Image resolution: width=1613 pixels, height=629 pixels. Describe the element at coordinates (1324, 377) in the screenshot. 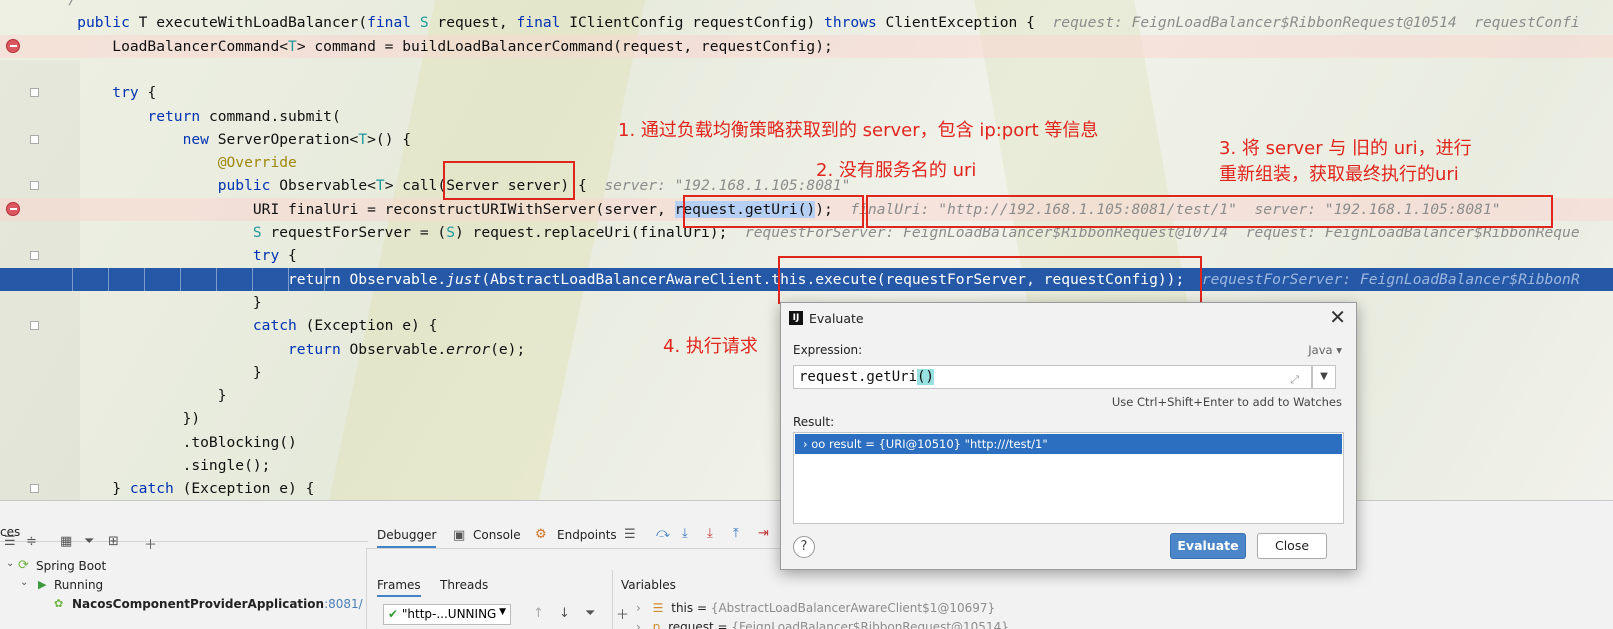

I see `history-dropdown-button: ▼` at that location.